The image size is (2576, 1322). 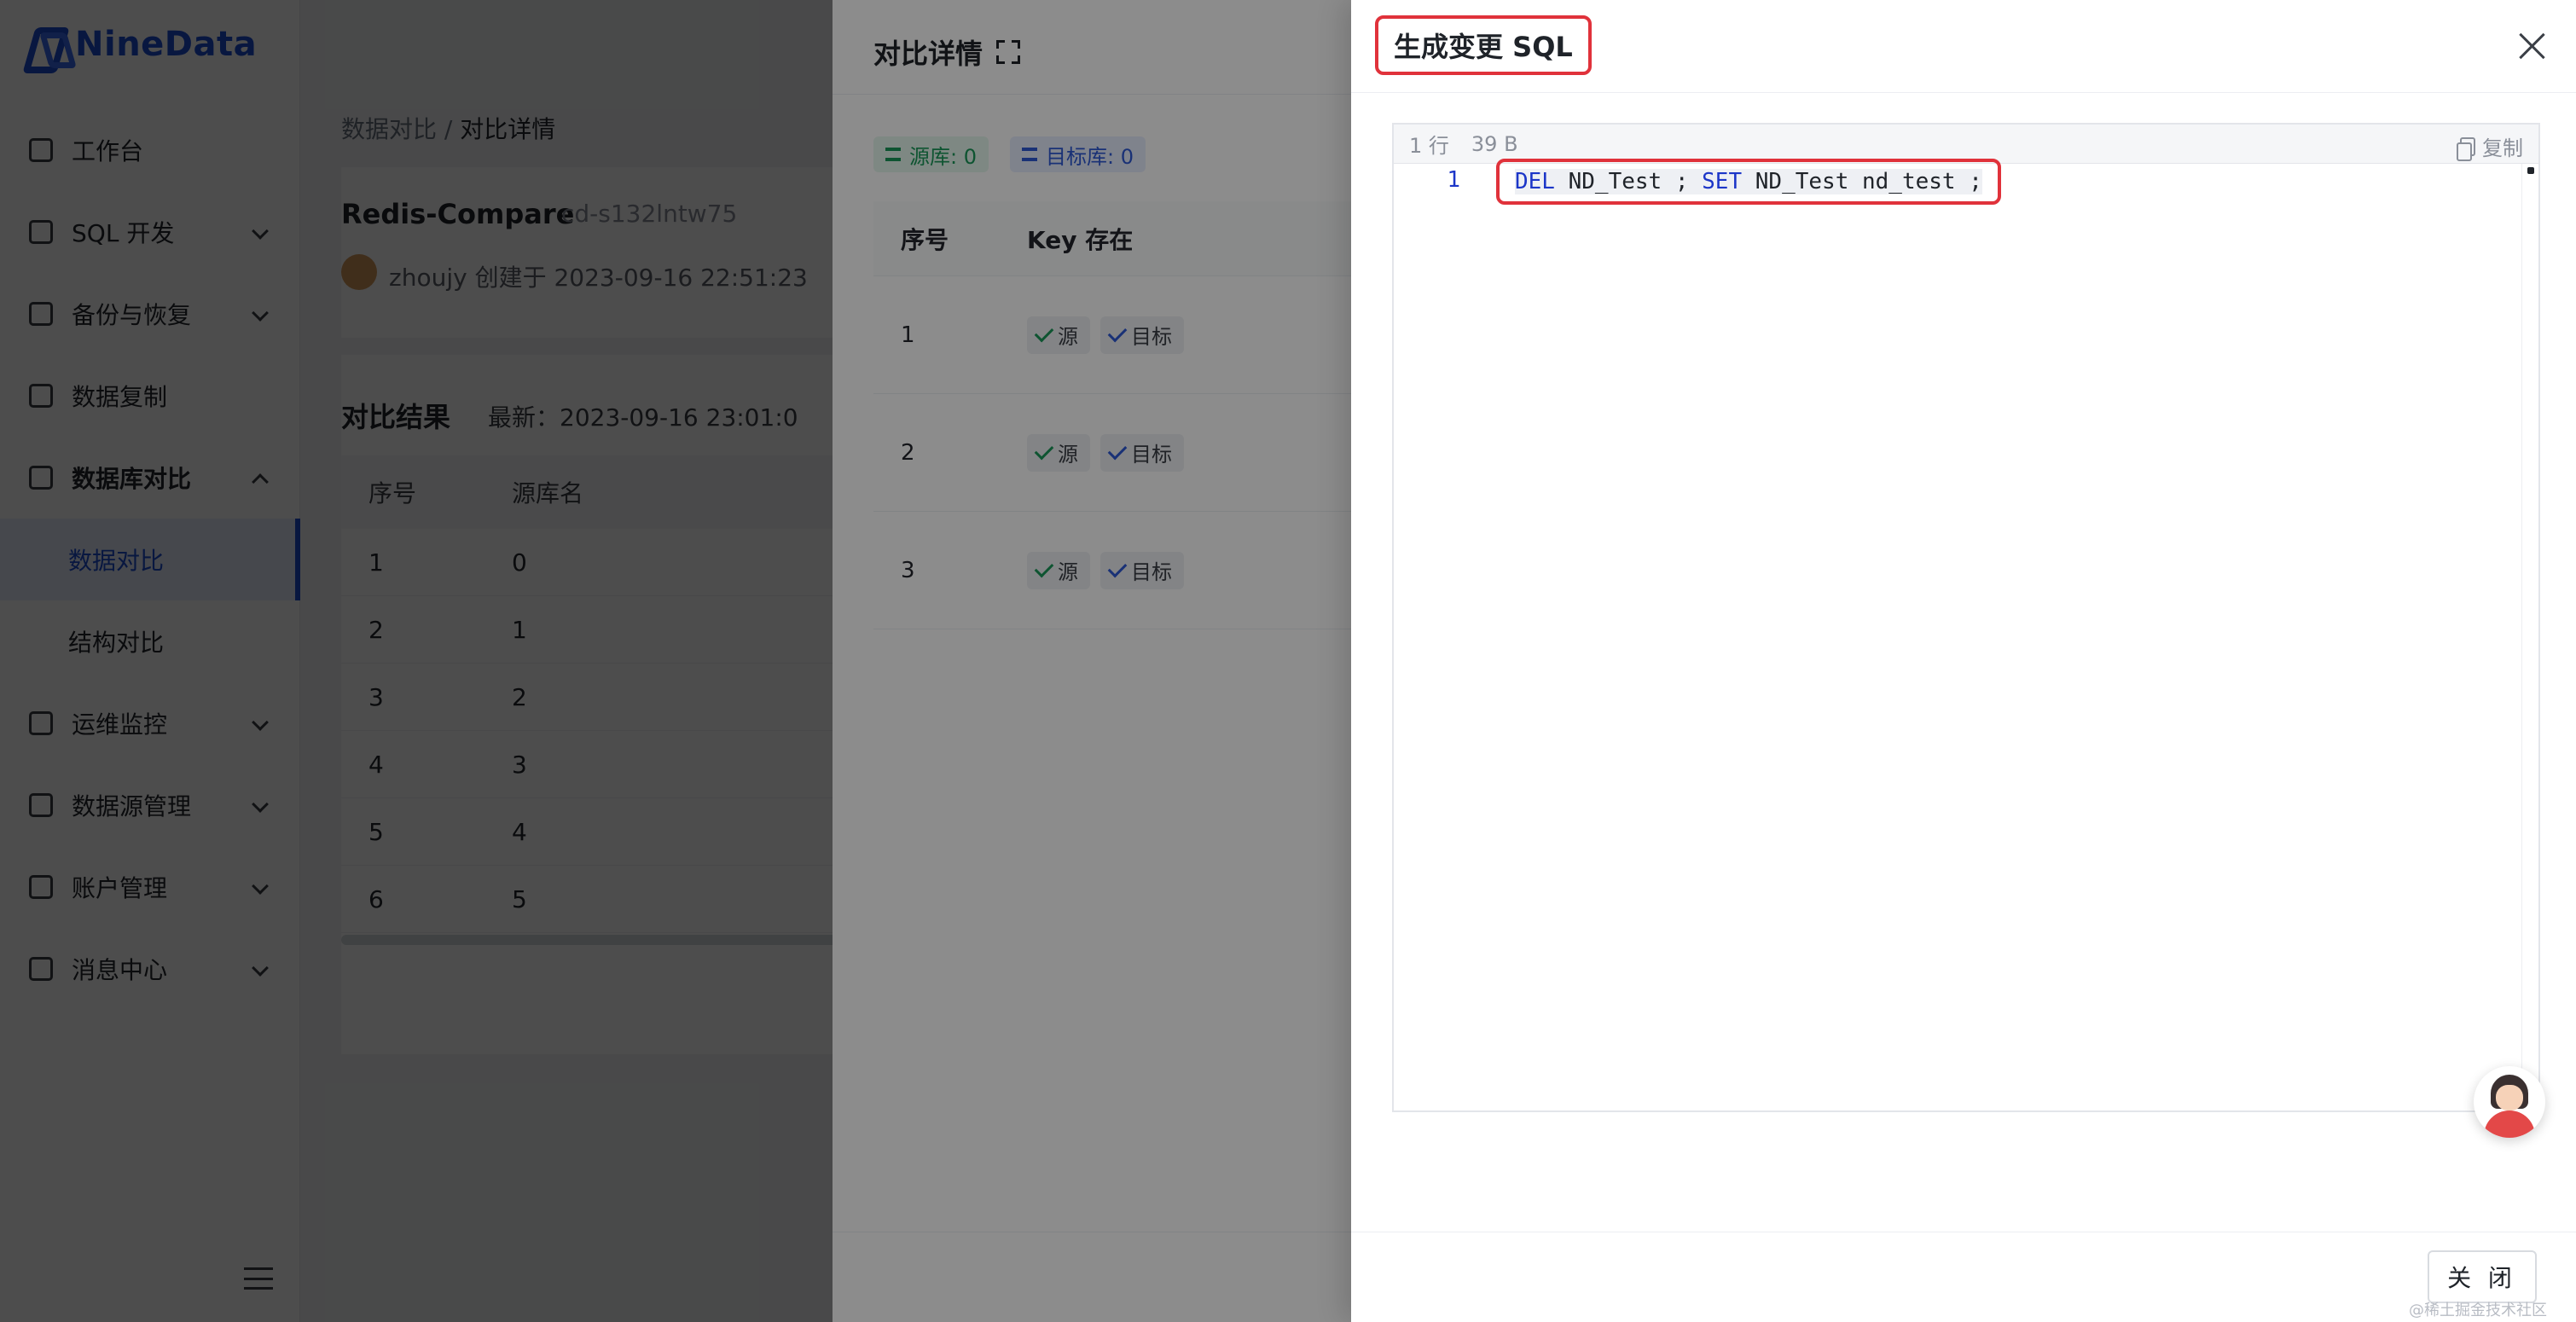 What do you see at coordinates (2478, 1310) in the screenshot?
I see `watermark: @稀土掘金技术社区` at bounding box center [2478, 1310].